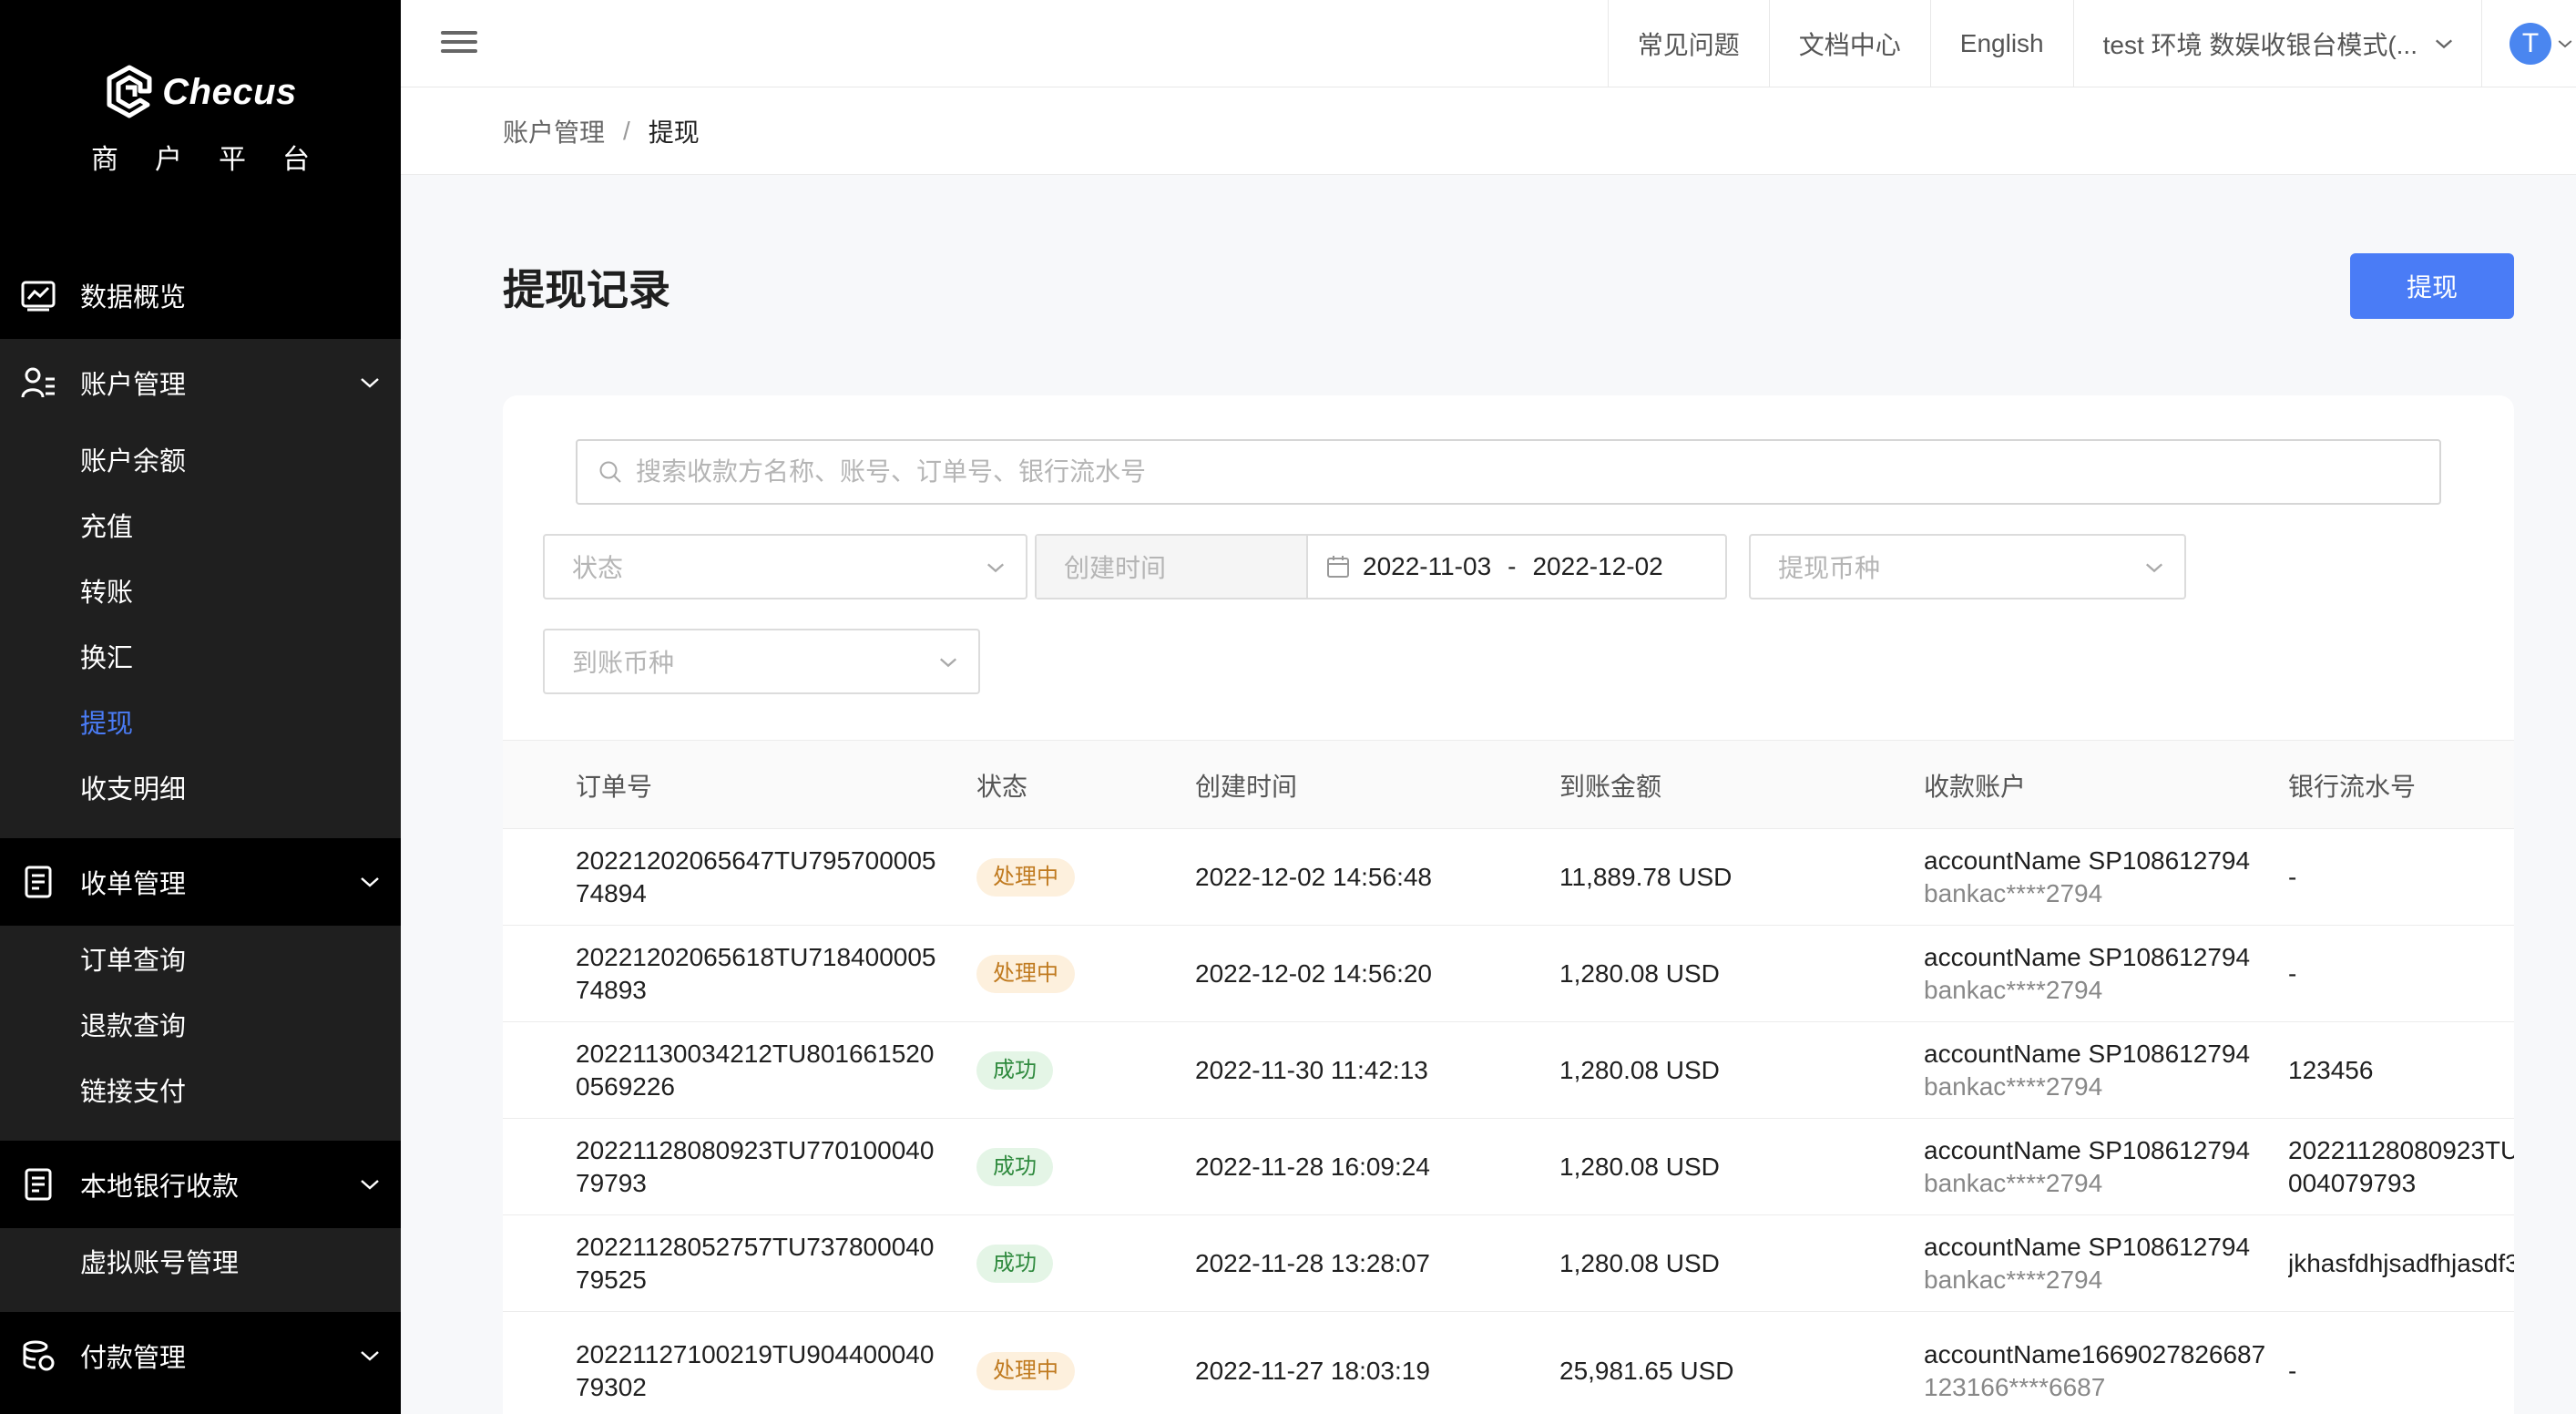  What do you see at coordinates (1427, 566) in the screenshot?
I see `date-start: 2022-11-03` at bounding box center [1427, 566].